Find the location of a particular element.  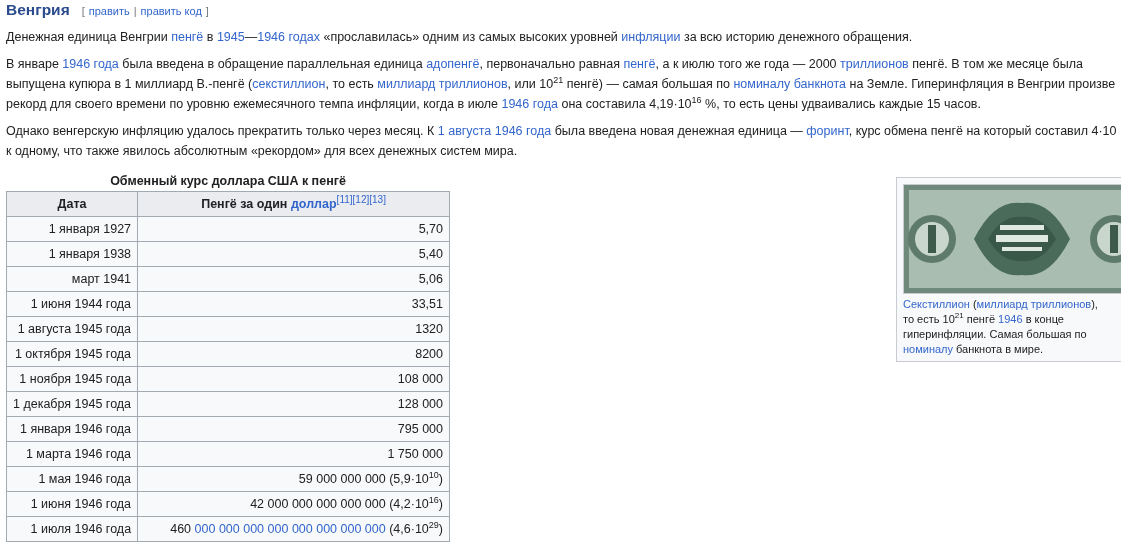

table-cell: 1 января 1946 года is located at coordinates (72, 429).